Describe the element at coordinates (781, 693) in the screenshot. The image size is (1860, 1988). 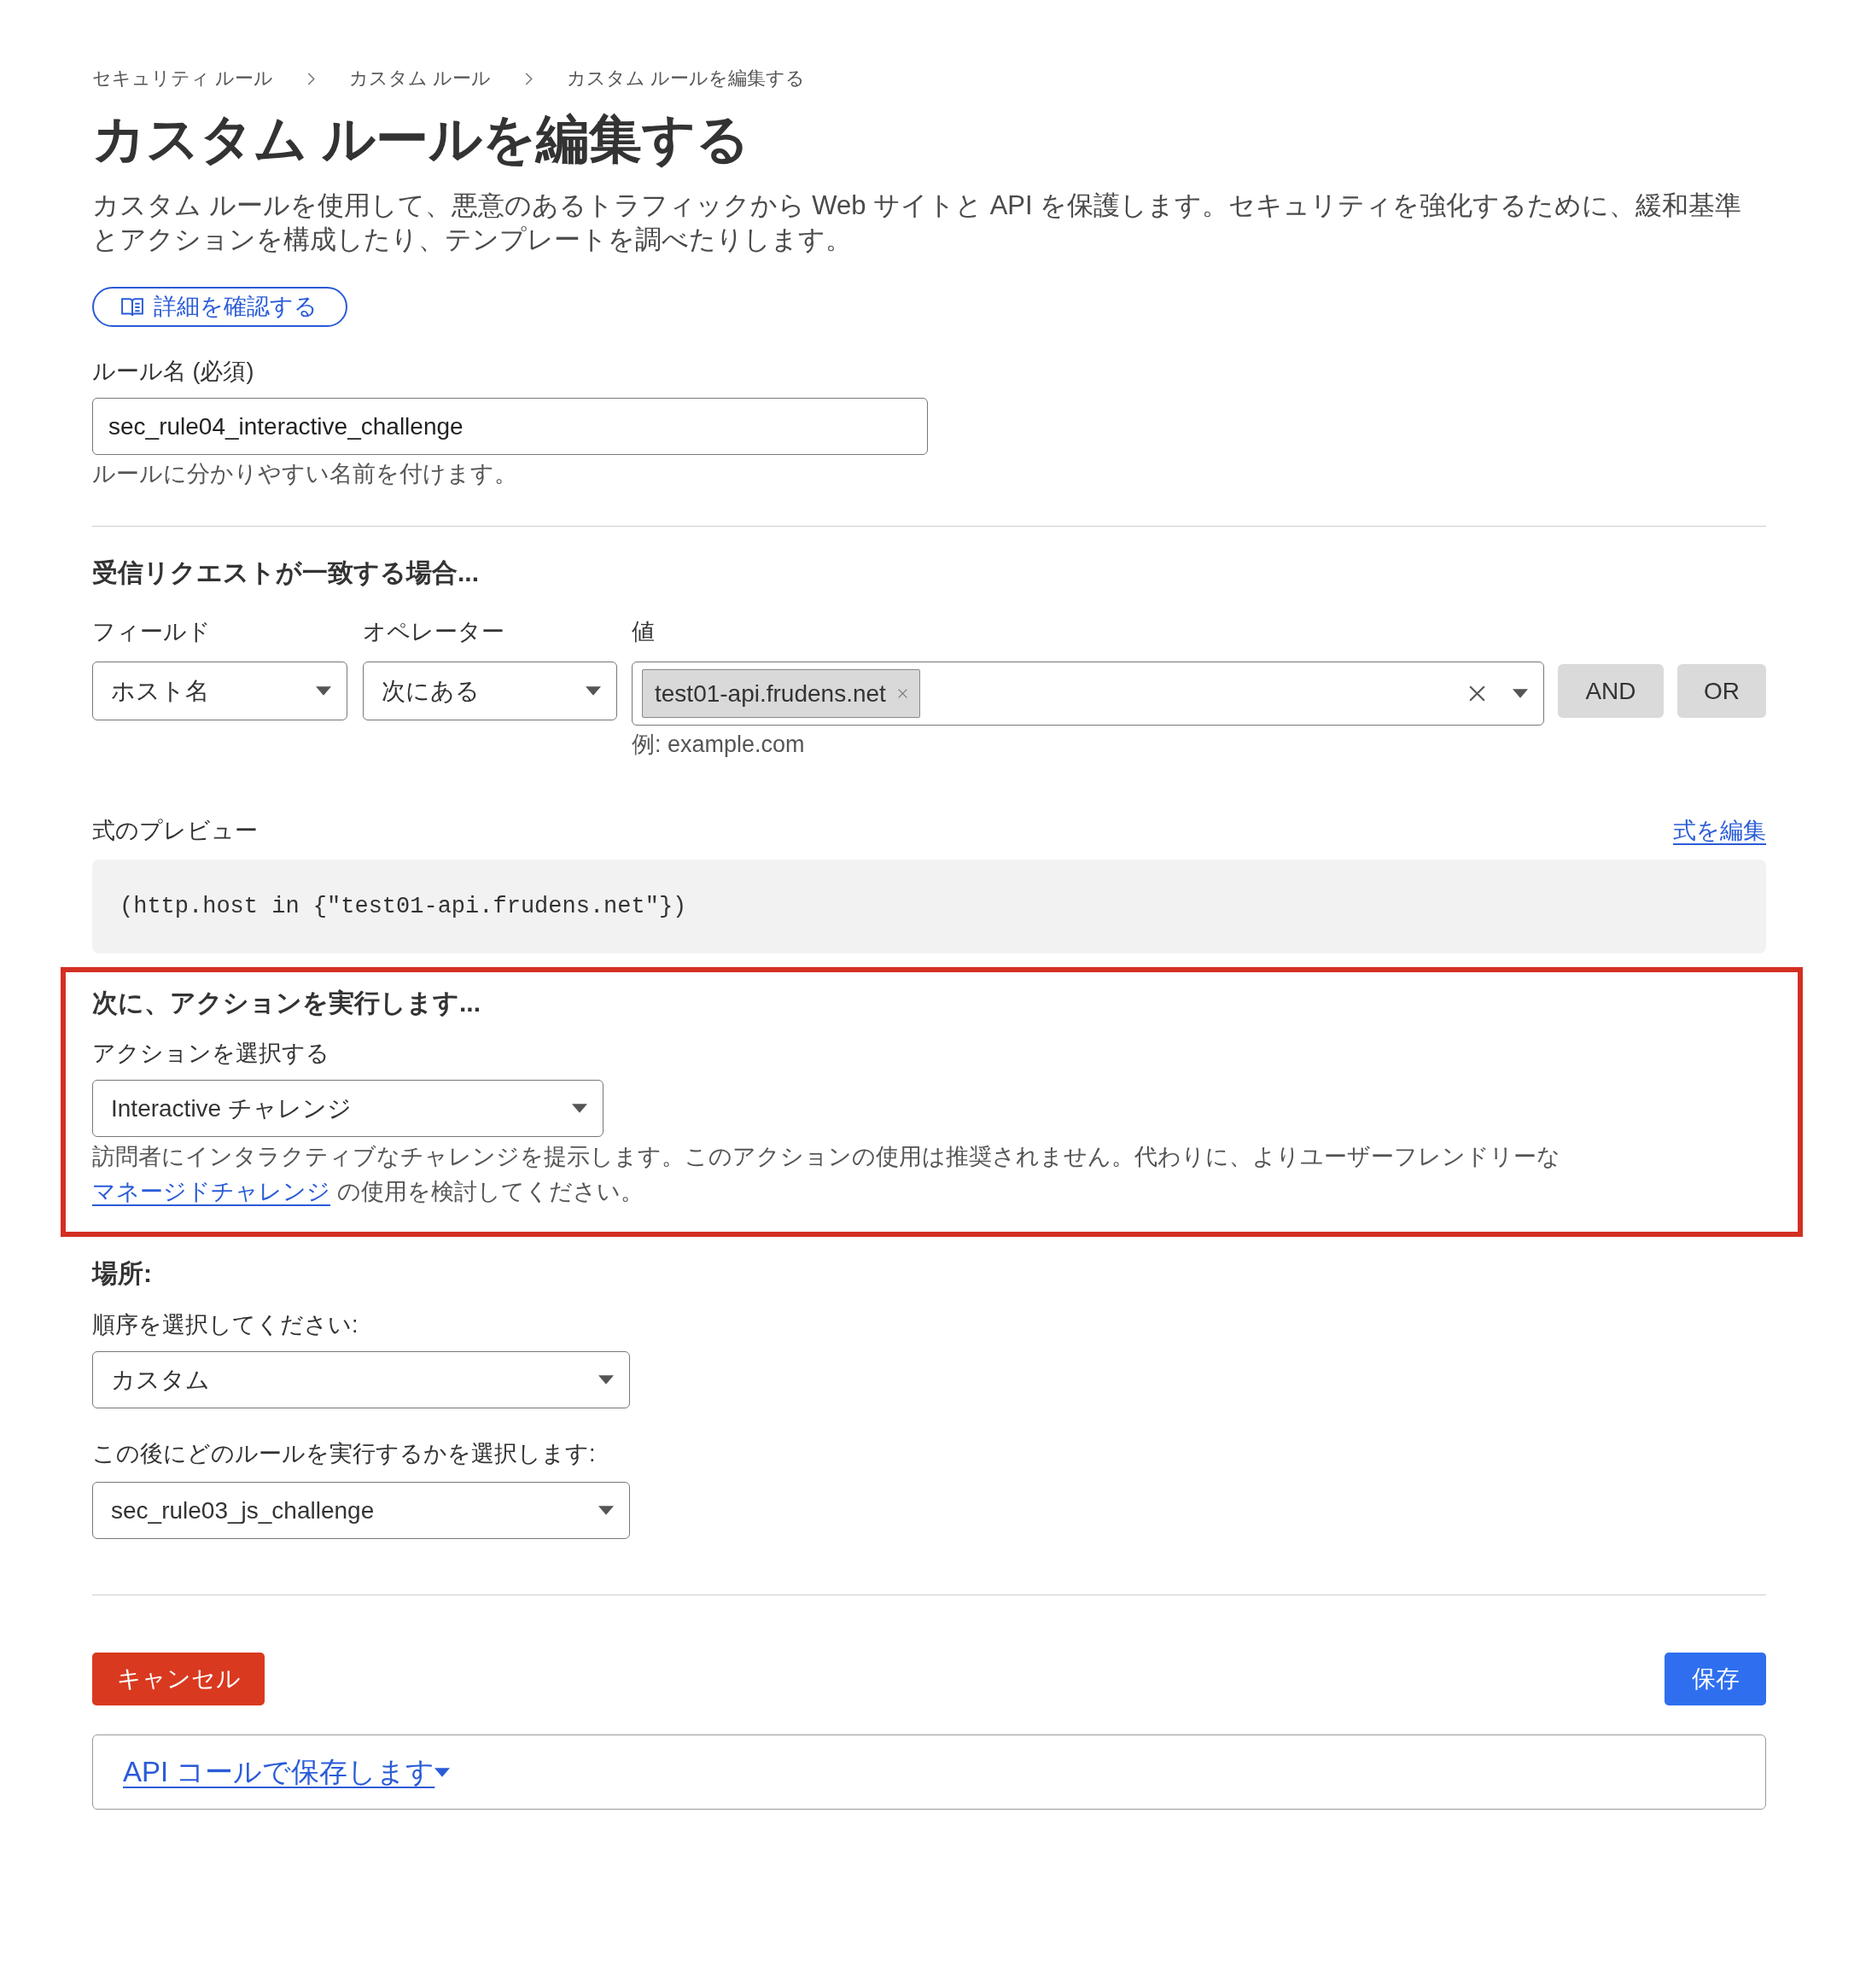
I see `value-tag: test01-api.frudens.net` at that location.